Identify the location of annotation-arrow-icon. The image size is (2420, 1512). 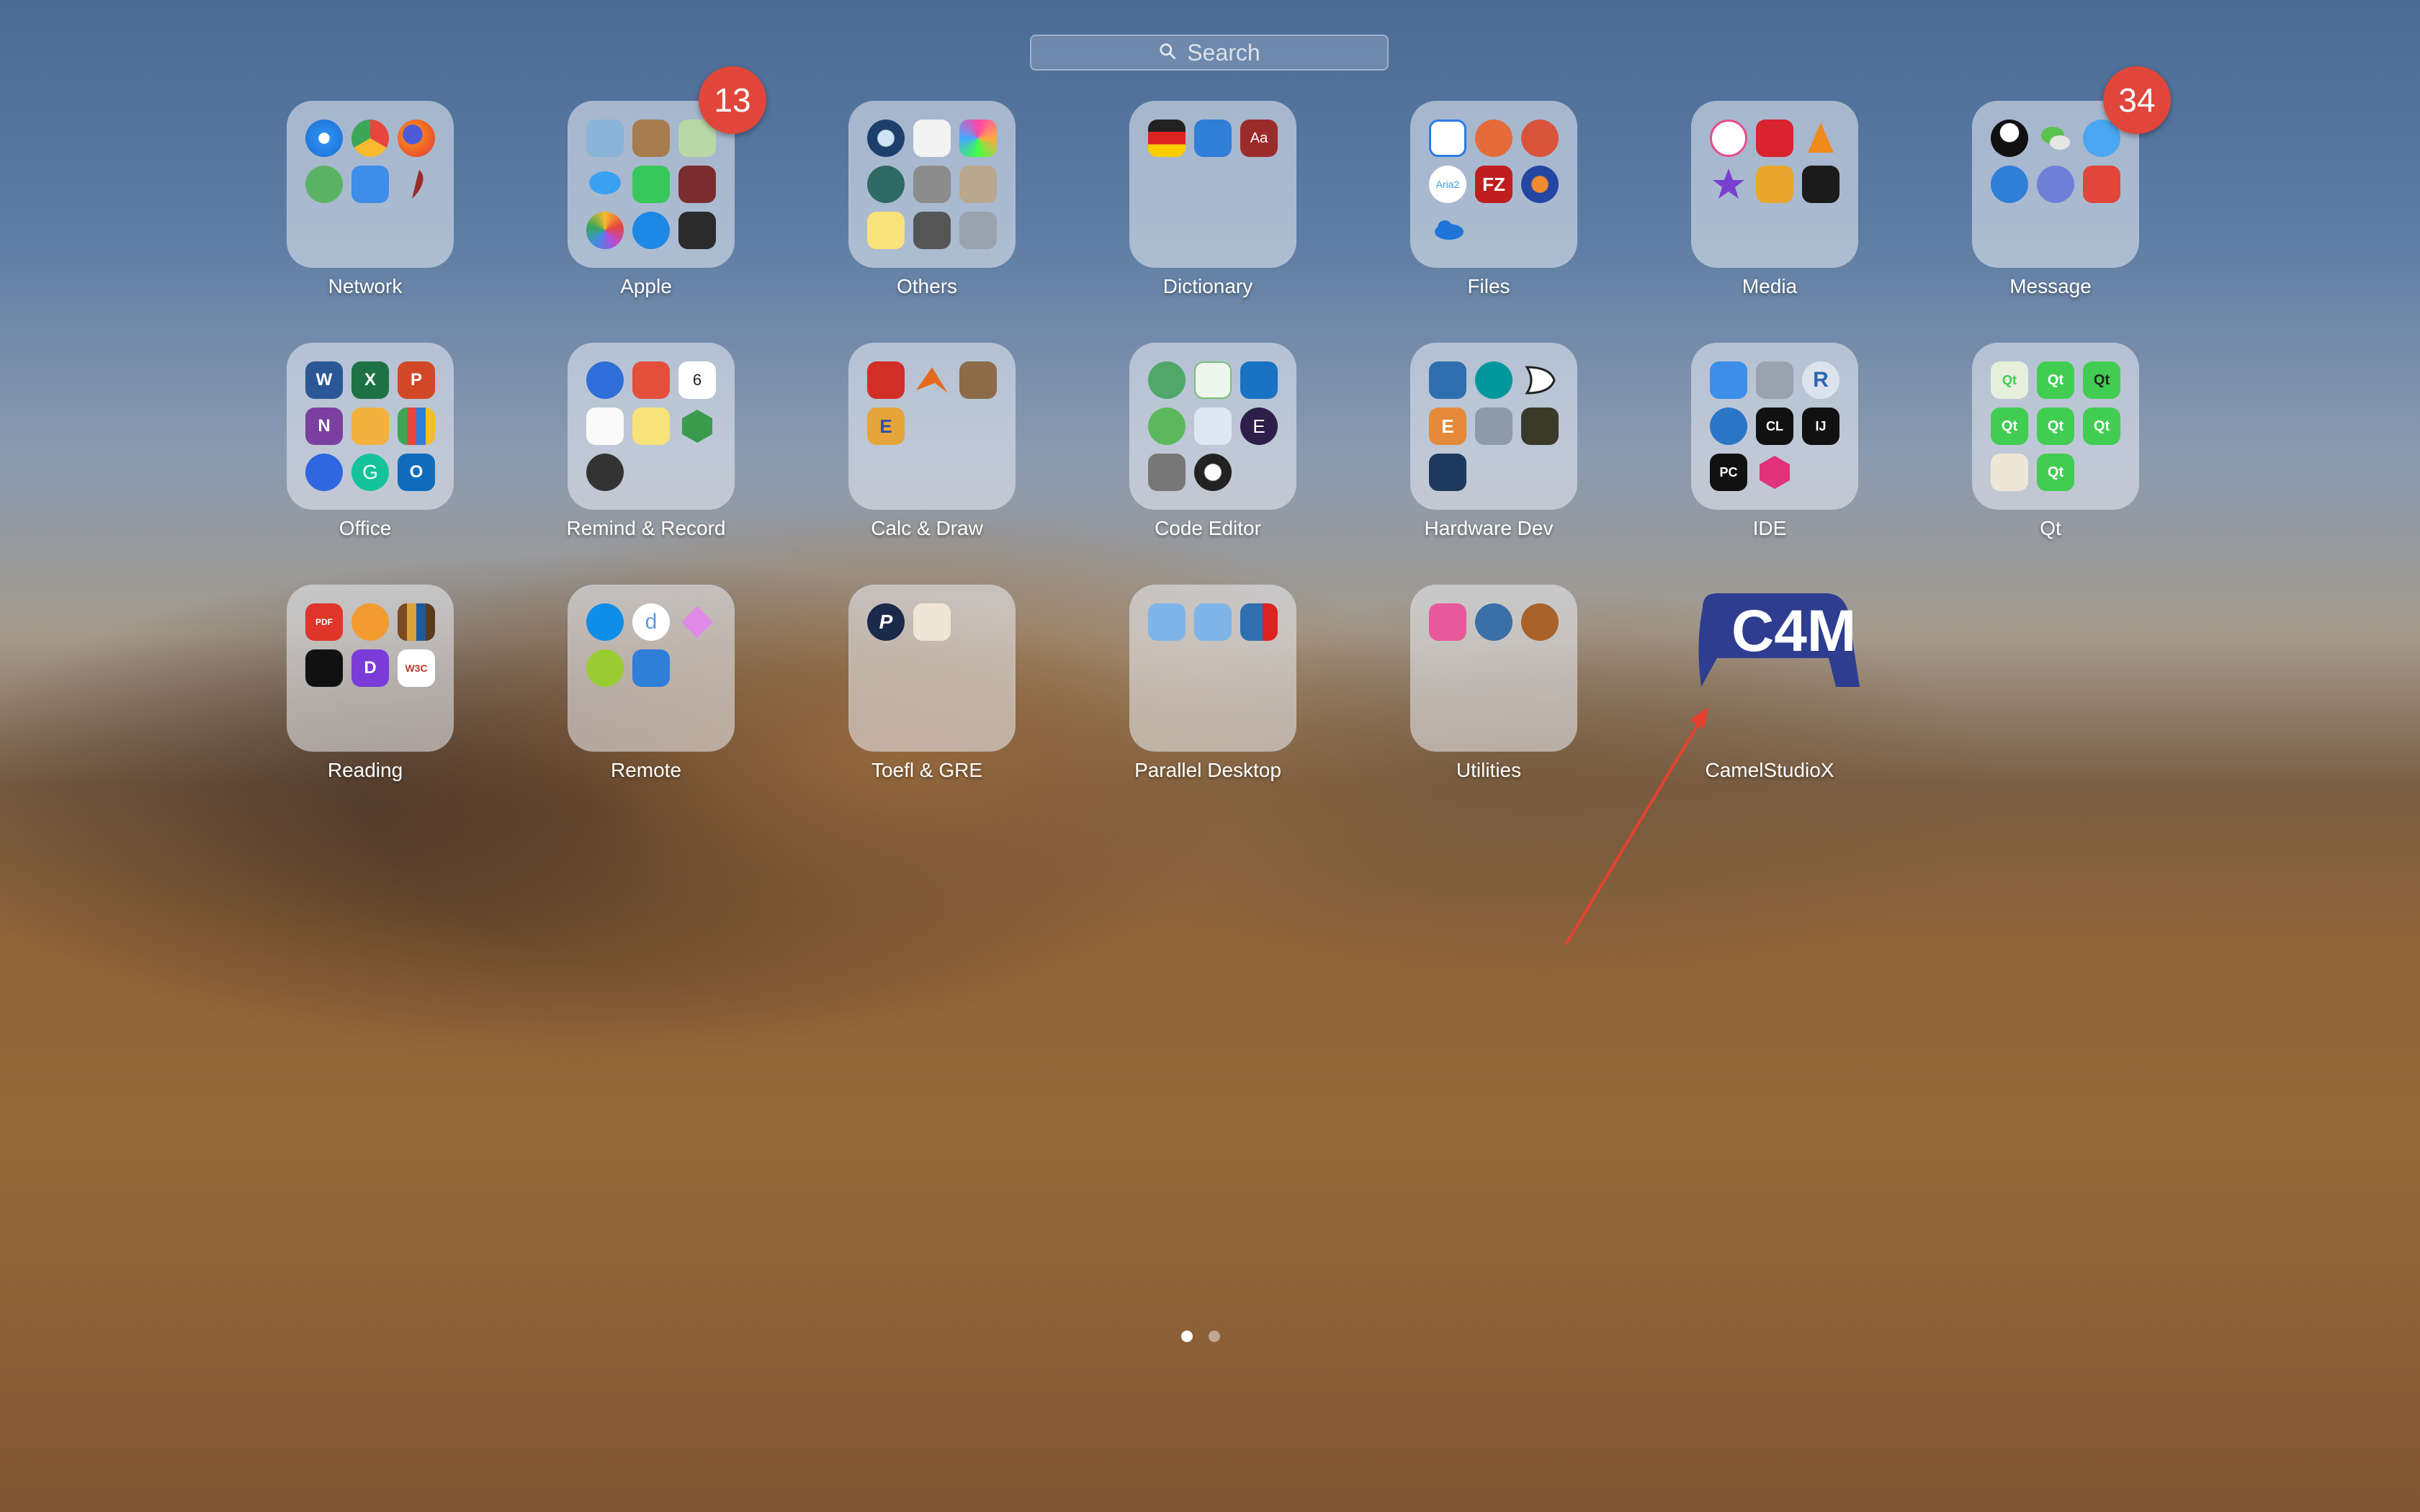
(1636, 826).